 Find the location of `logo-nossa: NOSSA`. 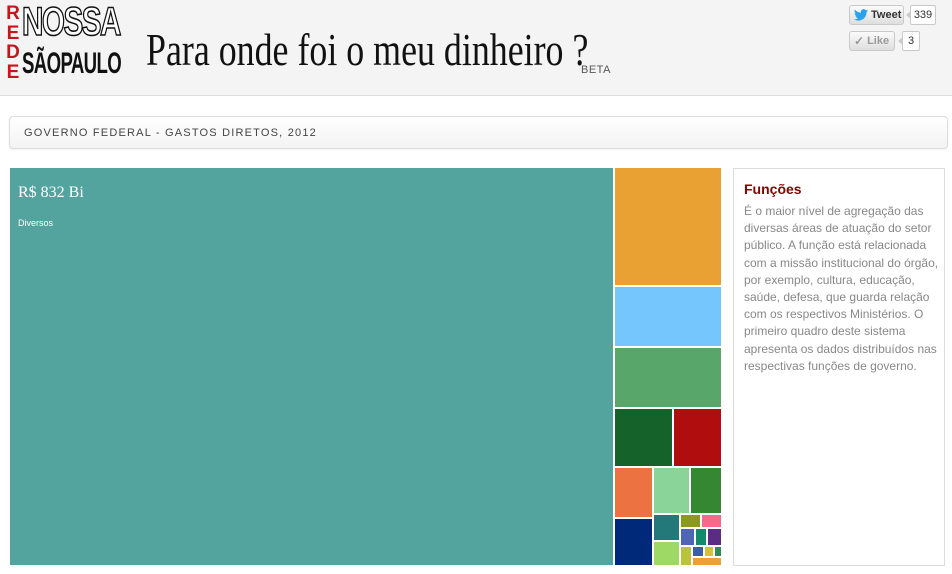

logo-nossa: NOSSA is located at coordinates (71, 22).